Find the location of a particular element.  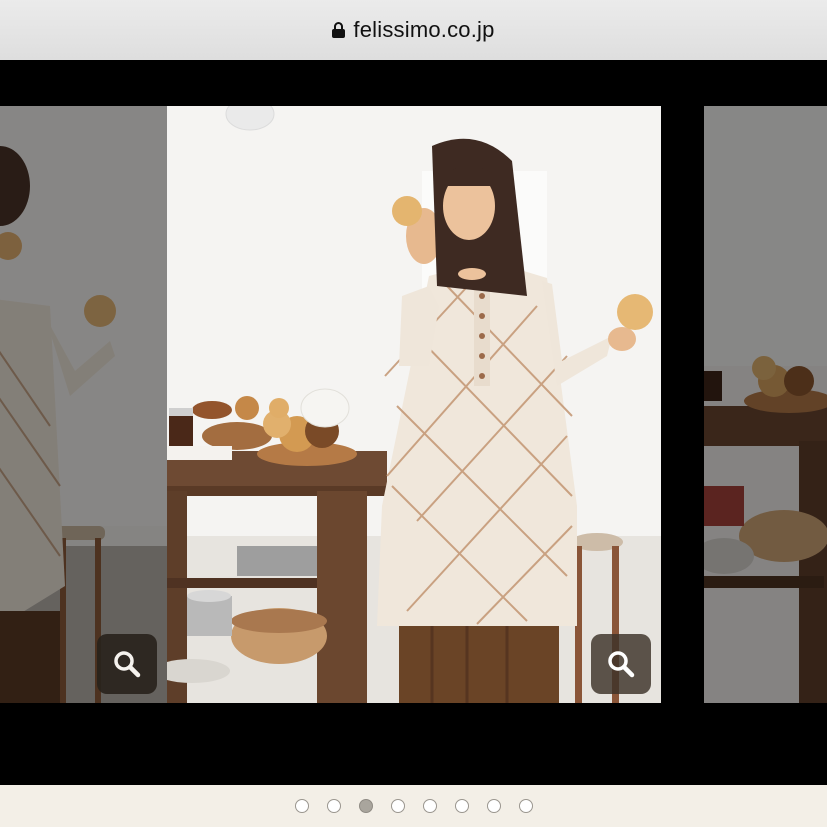

url-text: felissimo.co.jp is located at coordinates (423, 30).